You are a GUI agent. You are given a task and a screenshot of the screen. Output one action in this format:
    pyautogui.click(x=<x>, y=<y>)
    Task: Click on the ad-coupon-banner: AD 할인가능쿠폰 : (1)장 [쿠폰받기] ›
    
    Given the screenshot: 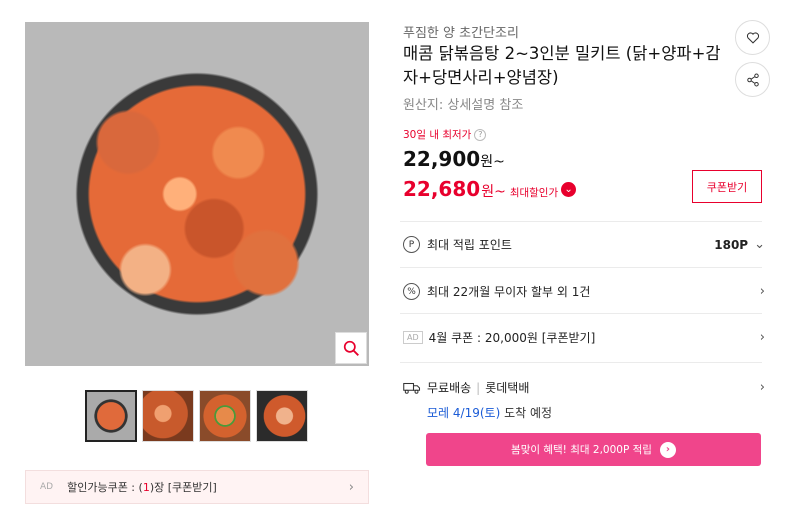 What is the action you would take?
    pyautogui.click(x=197, y=487)
    